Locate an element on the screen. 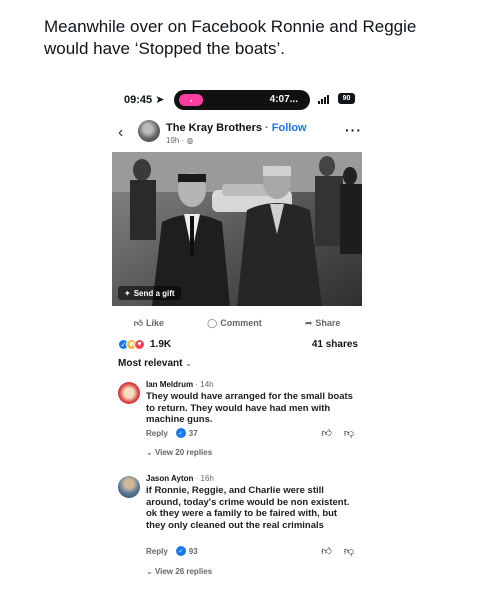  post-photo: ✦ Send a gift is located at coordinates (237, 229).